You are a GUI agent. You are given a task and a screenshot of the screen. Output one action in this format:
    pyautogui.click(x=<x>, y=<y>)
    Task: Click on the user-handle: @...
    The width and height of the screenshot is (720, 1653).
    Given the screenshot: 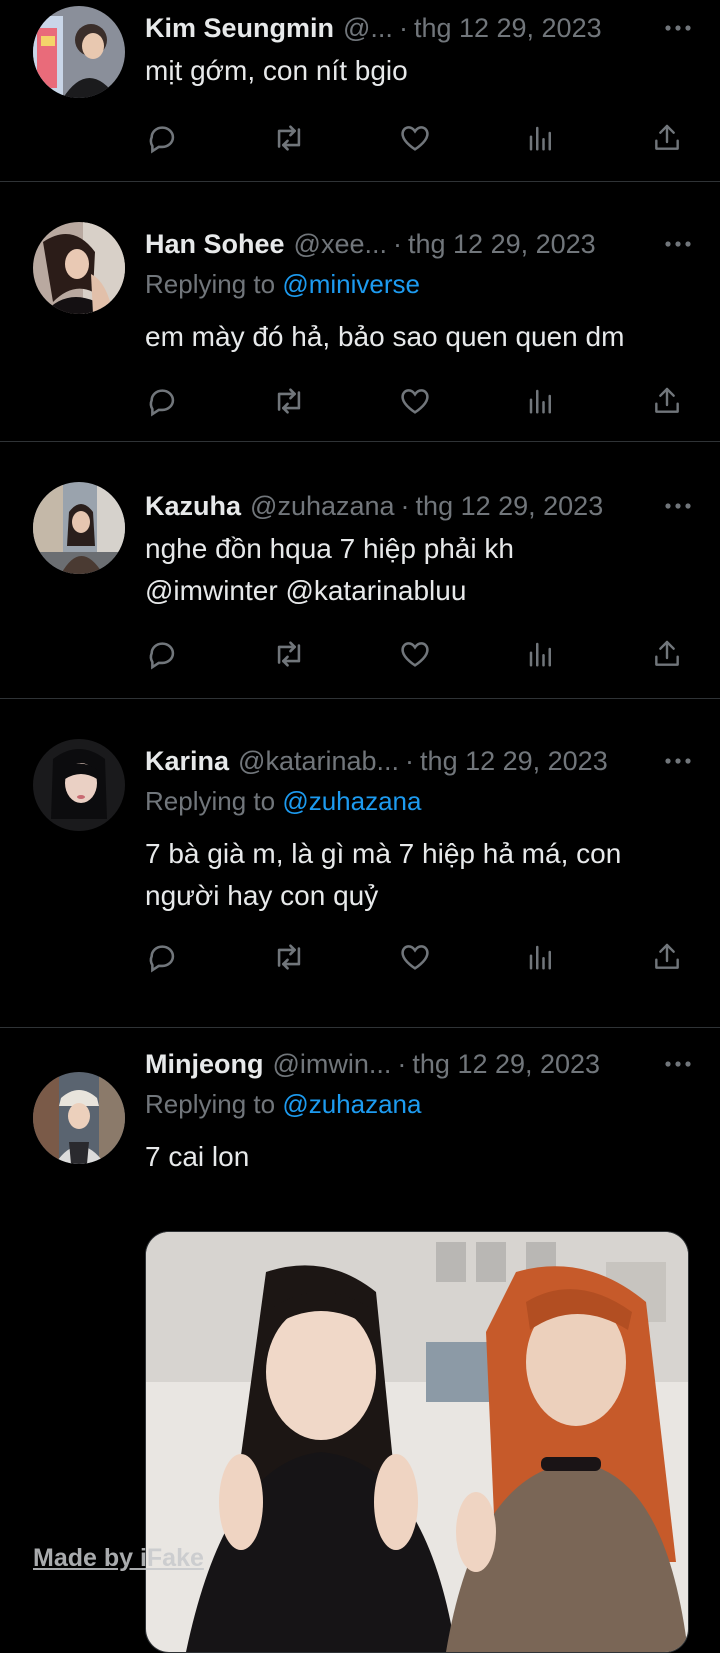 What is the action you would take?
    pyautogui.click(x=368, y=28)
    